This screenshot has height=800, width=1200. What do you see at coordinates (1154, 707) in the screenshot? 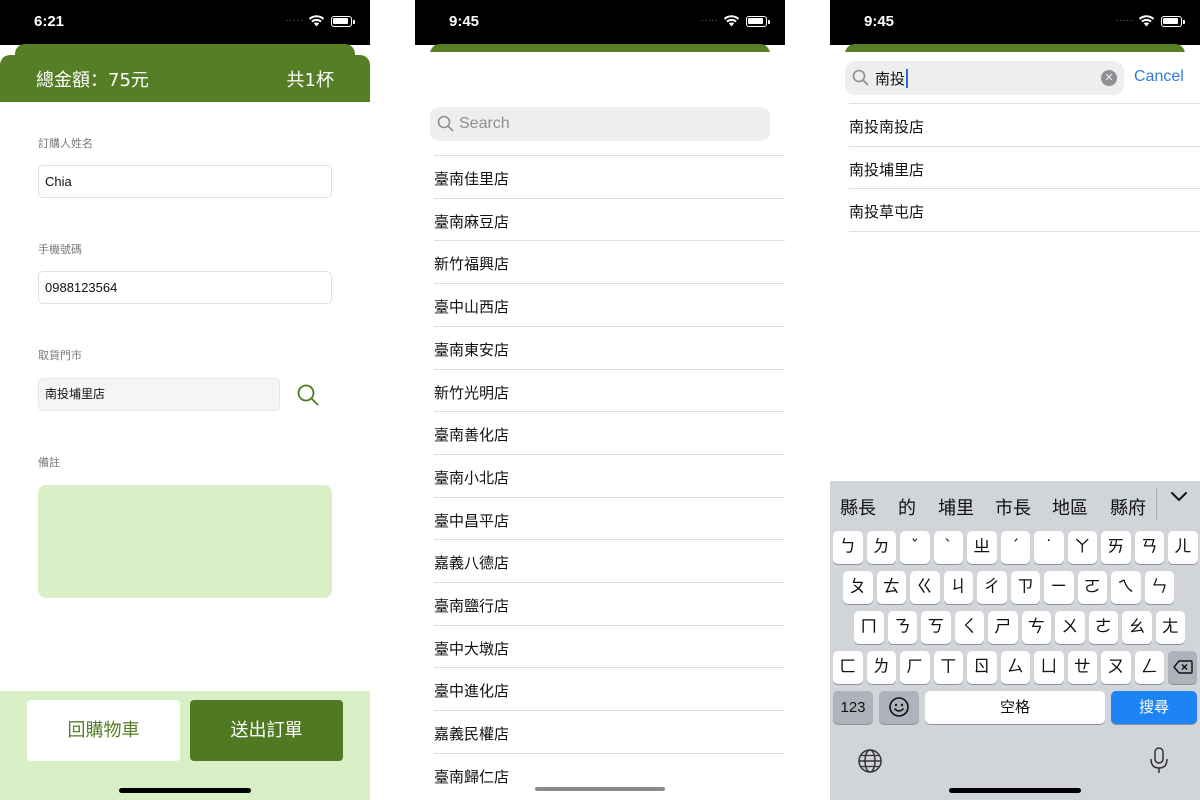
I see `search-key: 搜尋` at bounding box center [1154, 707].